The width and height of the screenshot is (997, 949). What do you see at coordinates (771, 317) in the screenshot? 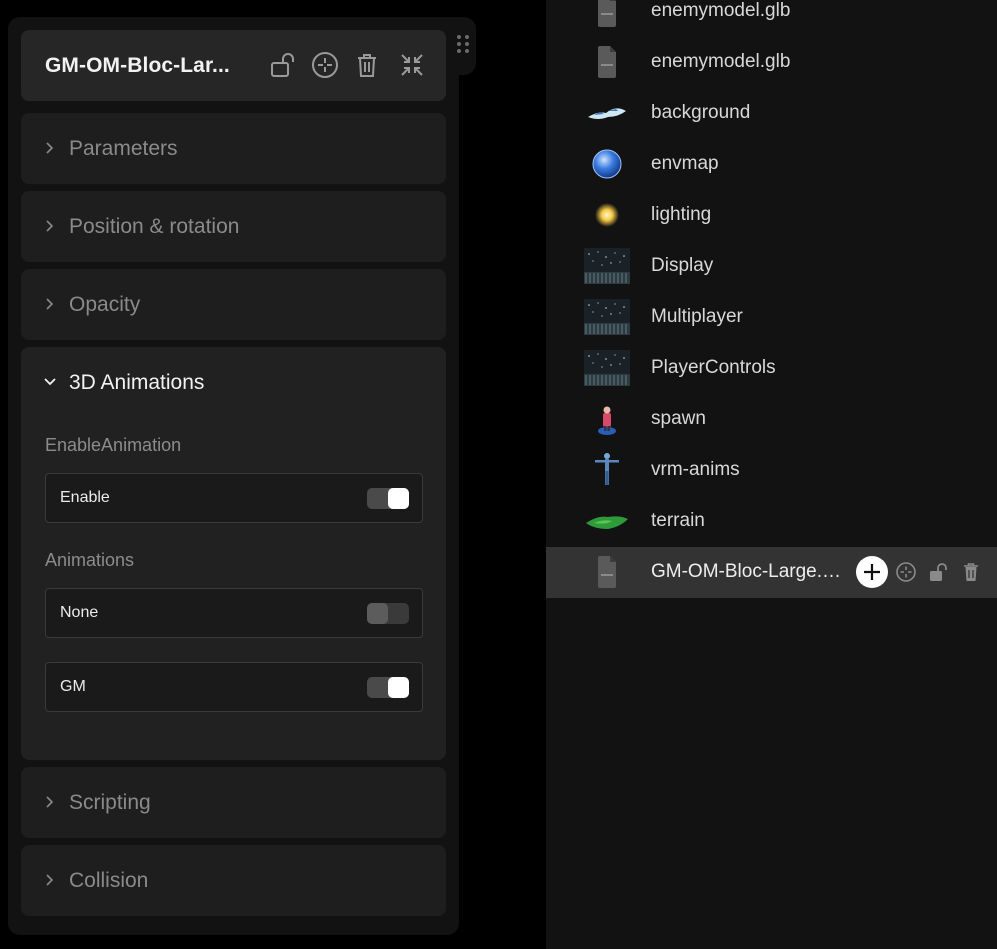
I see `list-item: Multiplayer` at bounding box center [771, 317].